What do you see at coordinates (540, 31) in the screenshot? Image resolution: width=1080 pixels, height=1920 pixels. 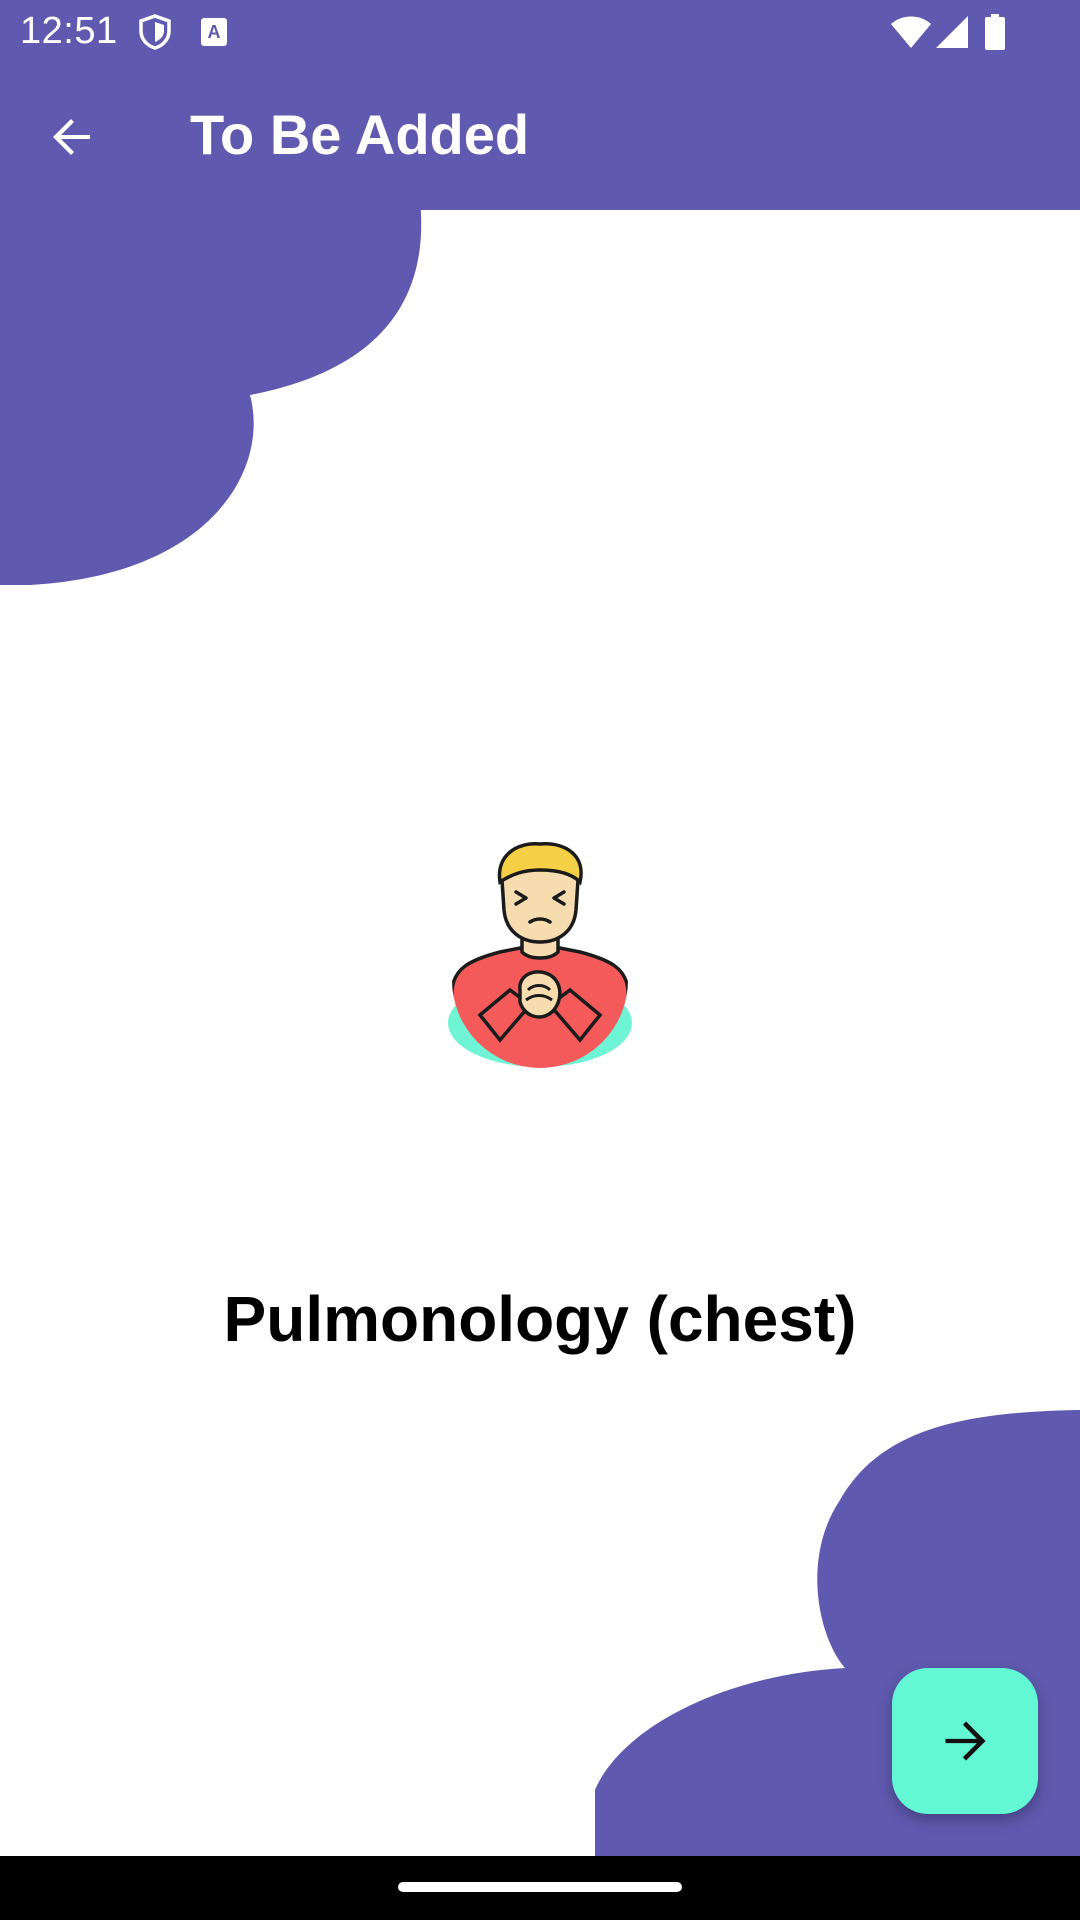 I see `status-bar: 12:51 A` at bounding box center [540, 31].